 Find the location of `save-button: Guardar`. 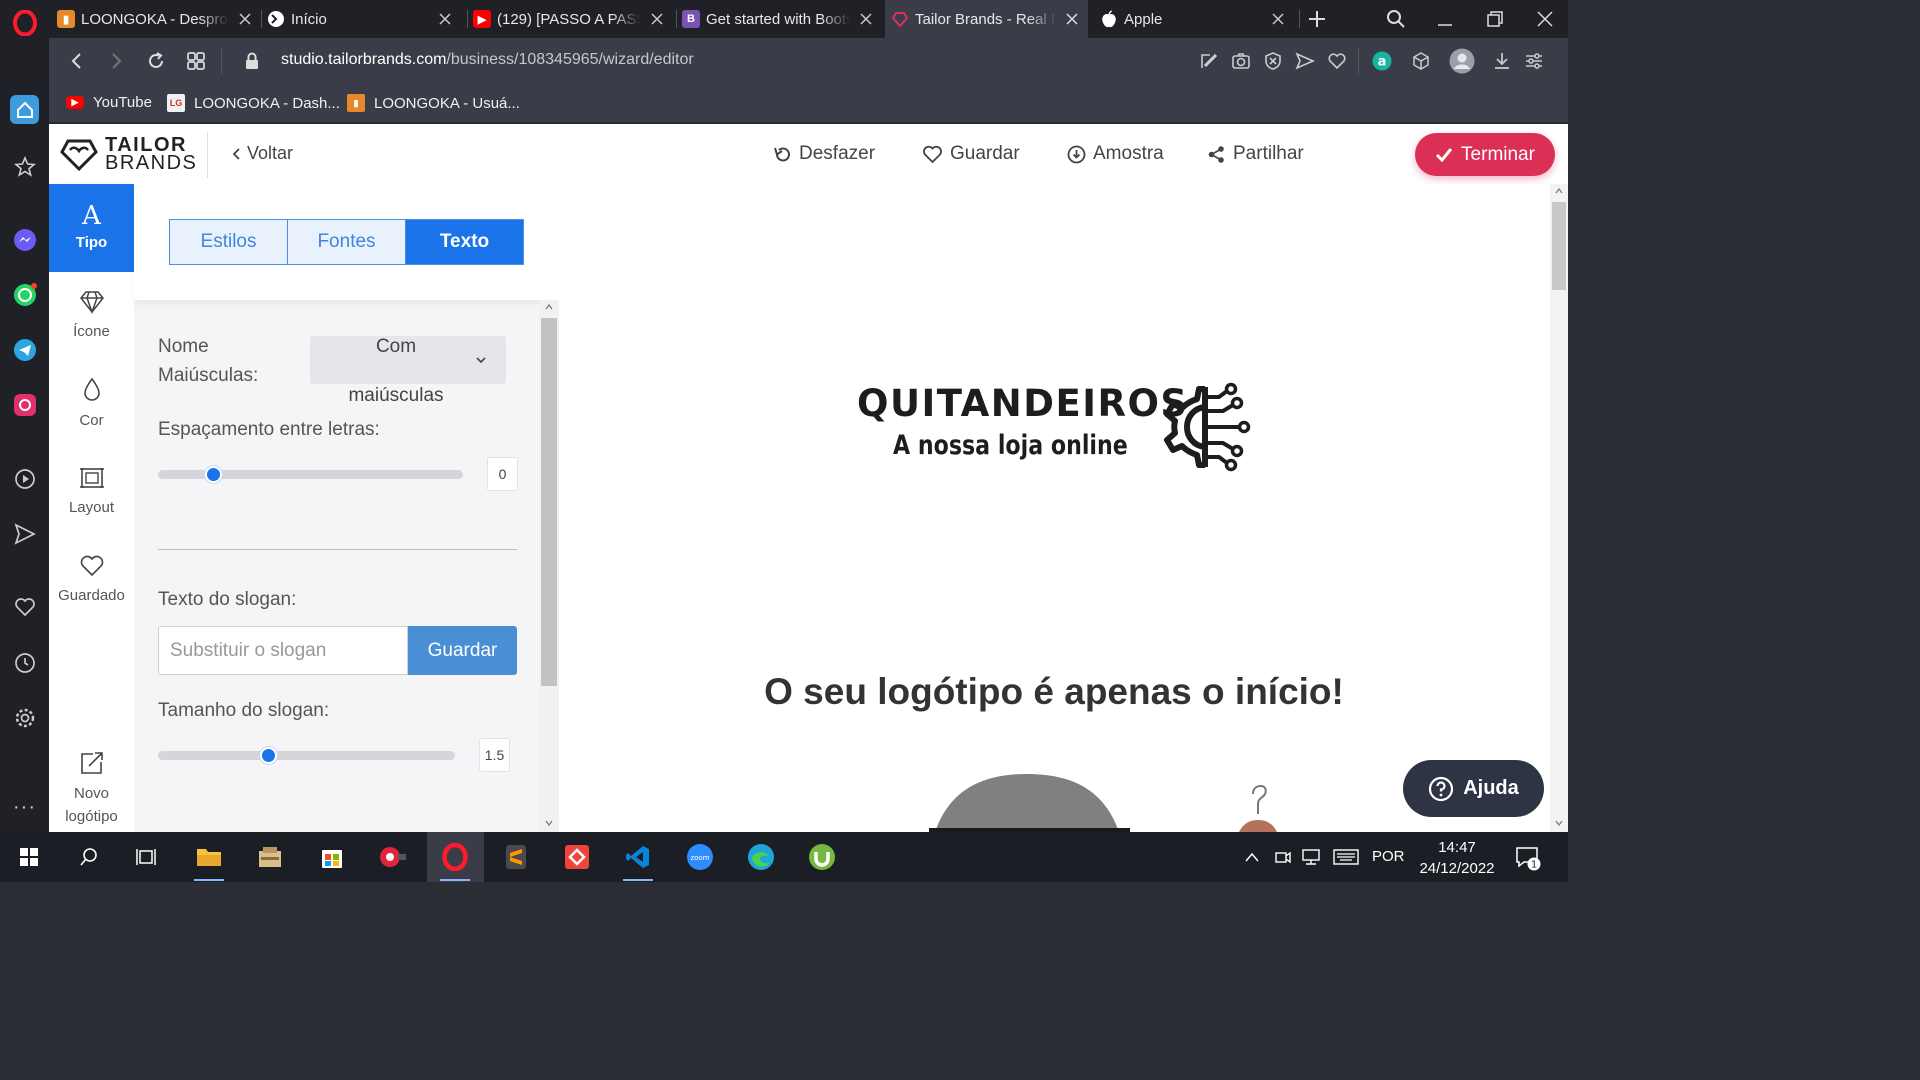

save-button: Guardar is located at coordinates (971, 154).